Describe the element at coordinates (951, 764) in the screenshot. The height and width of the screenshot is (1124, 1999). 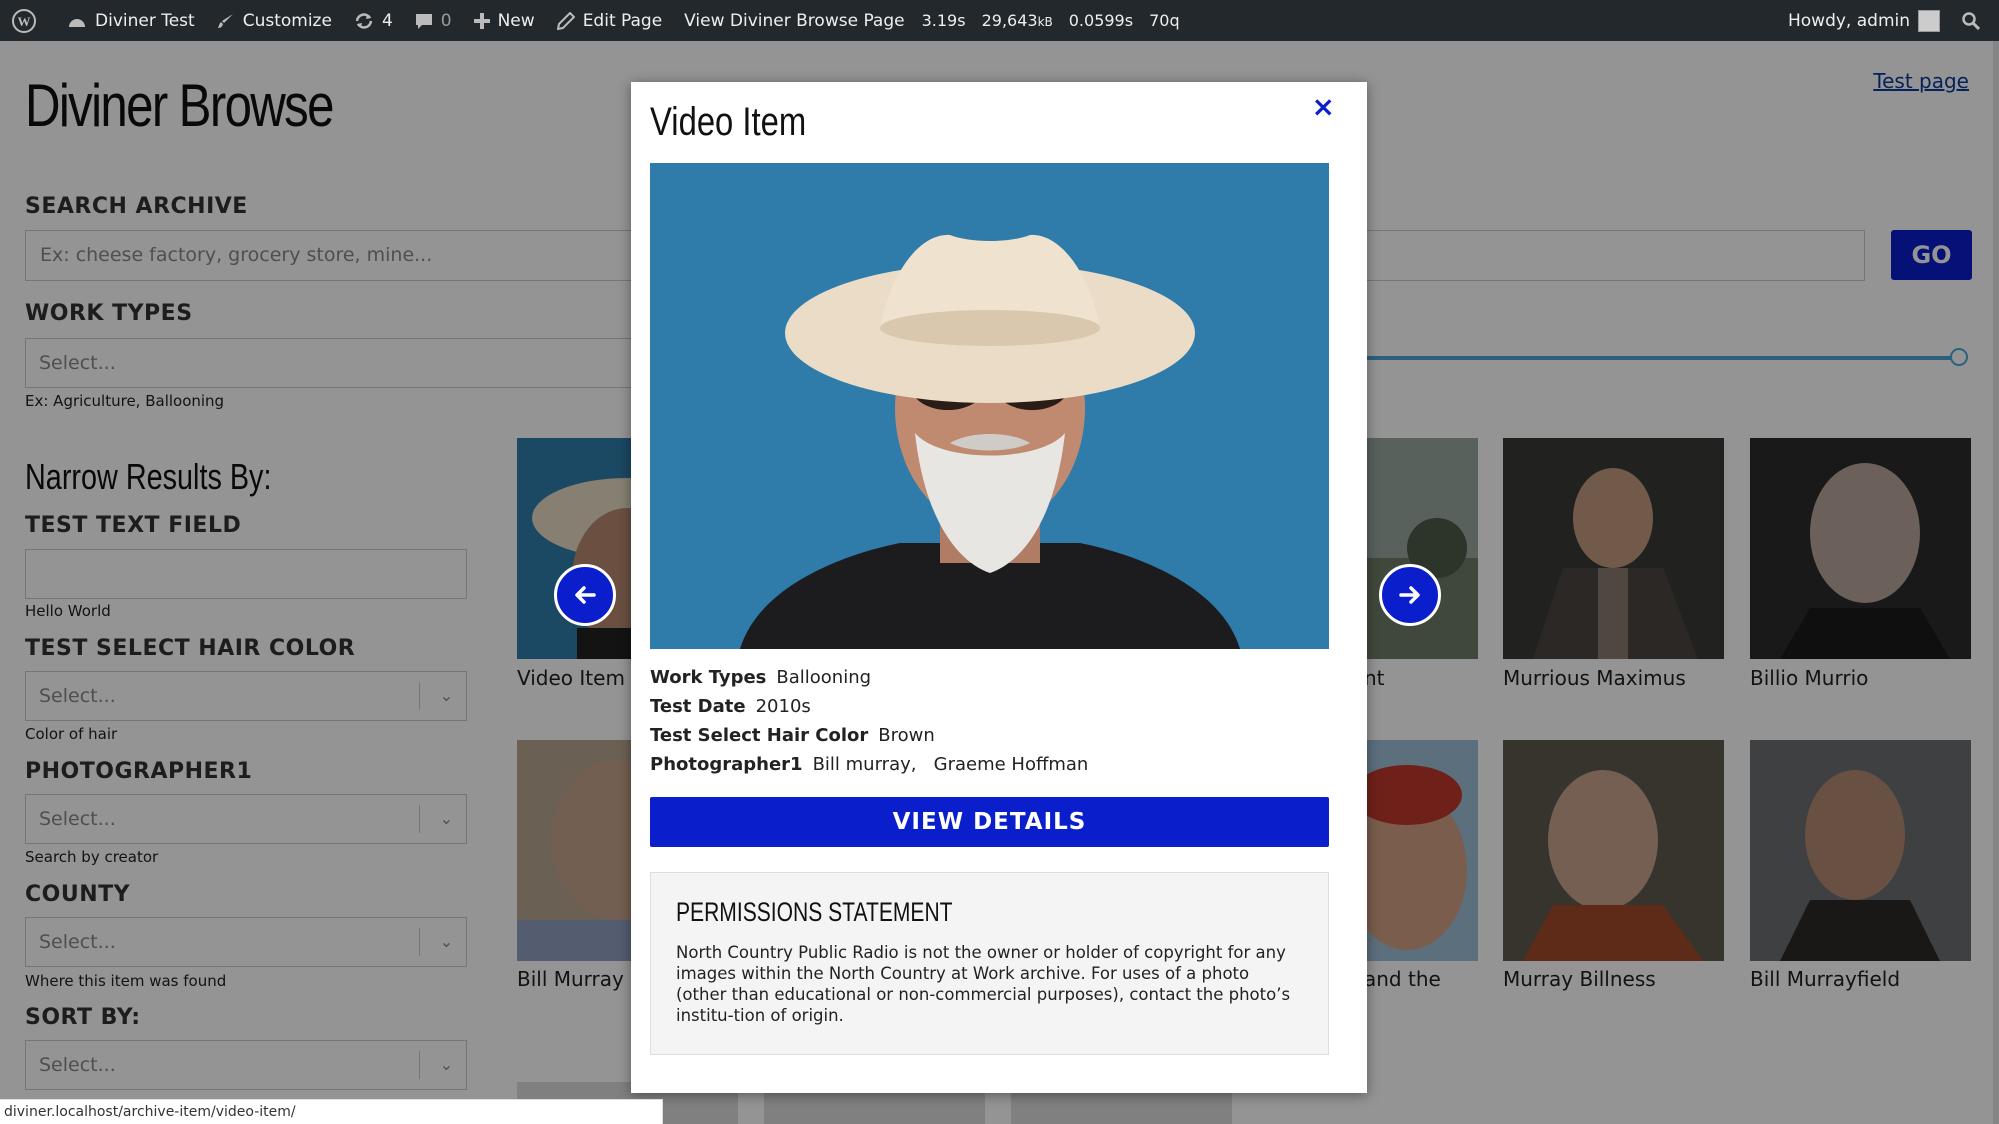
I see `meta-value: Bill murray, Graeme Hoffman` at that location.